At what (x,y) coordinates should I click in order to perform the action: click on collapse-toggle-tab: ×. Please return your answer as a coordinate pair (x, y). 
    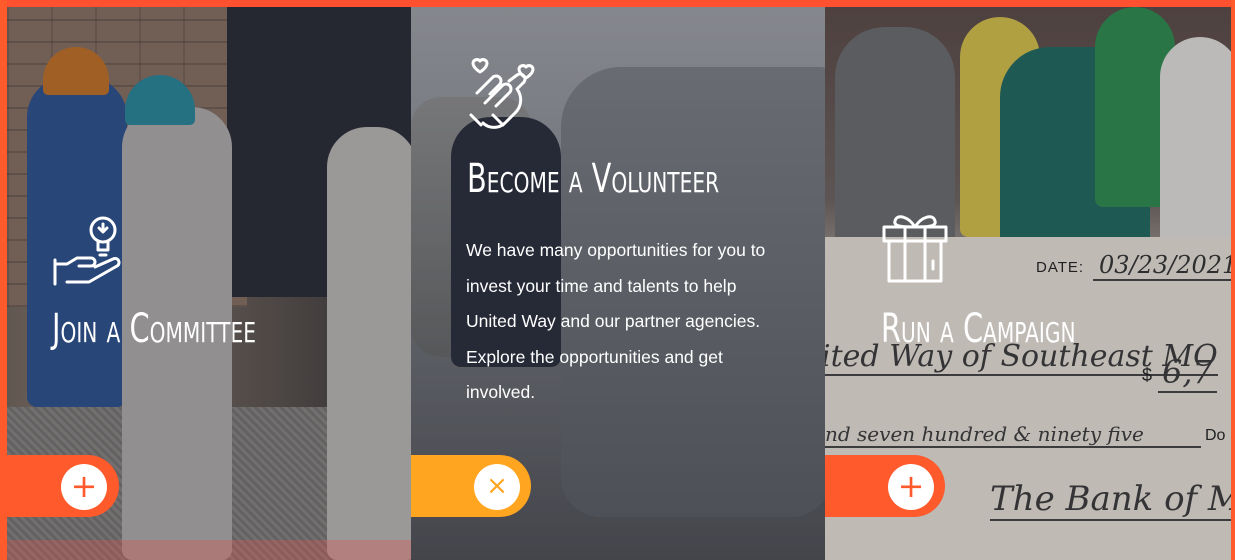
    Looking at the image, I should click on (471, 486).